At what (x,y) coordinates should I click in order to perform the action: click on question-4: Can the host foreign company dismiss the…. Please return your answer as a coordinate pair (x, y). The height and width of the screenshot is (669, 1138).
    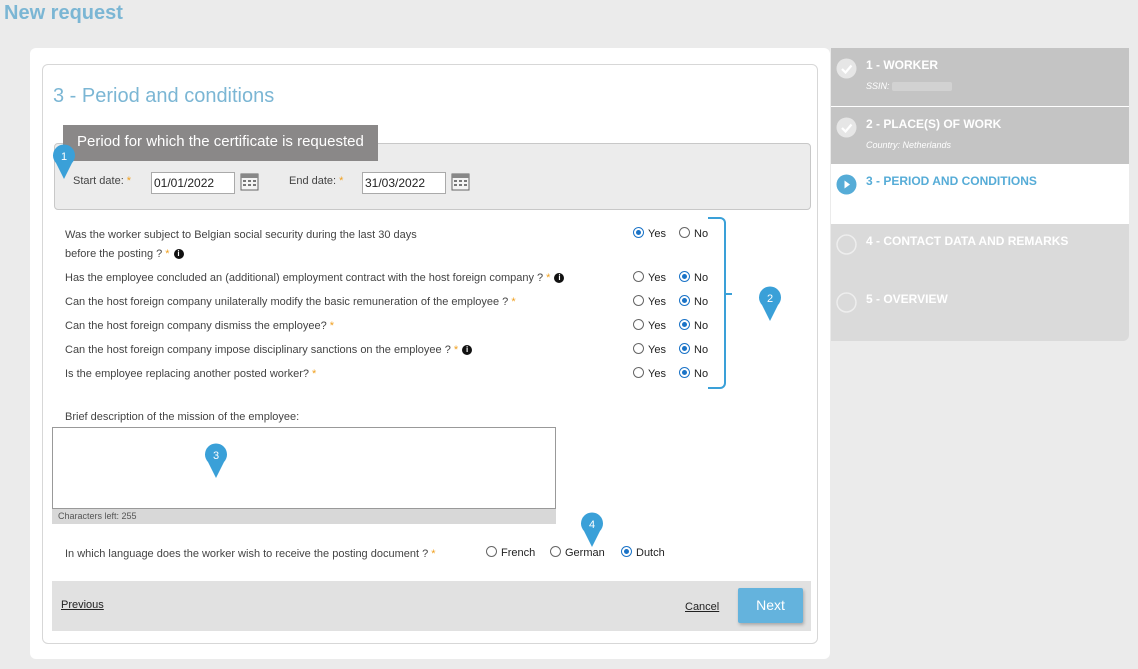
    Looking at the image, I should click on (199, 326).